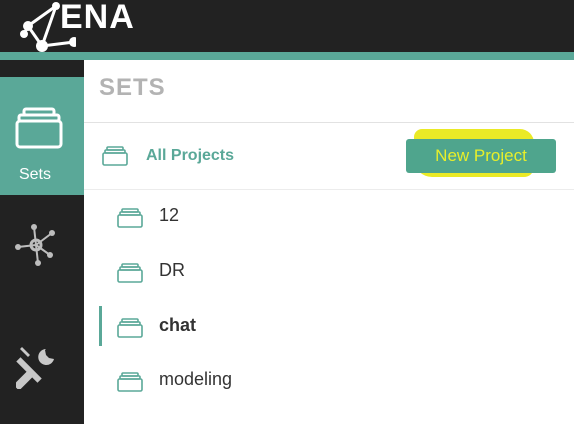  I want to click on divider, so click(329, 189).